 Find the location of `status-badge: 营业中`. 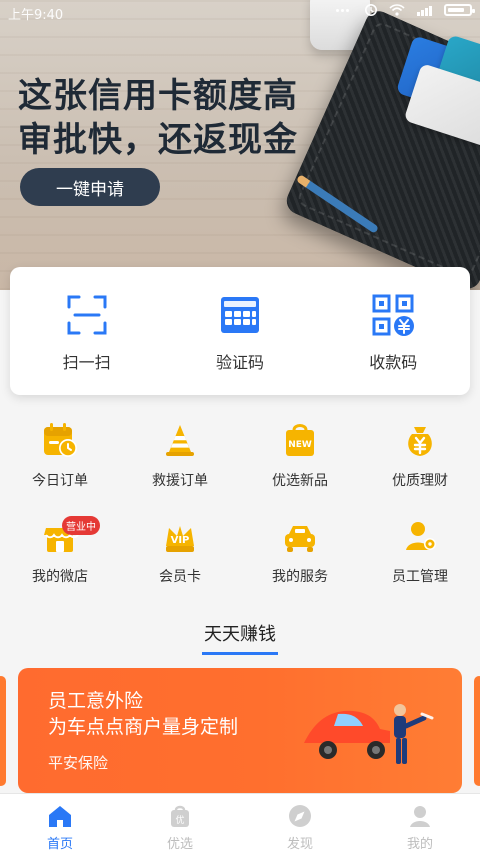

status-badge: 营业中 is located at coordinates (81, 525).